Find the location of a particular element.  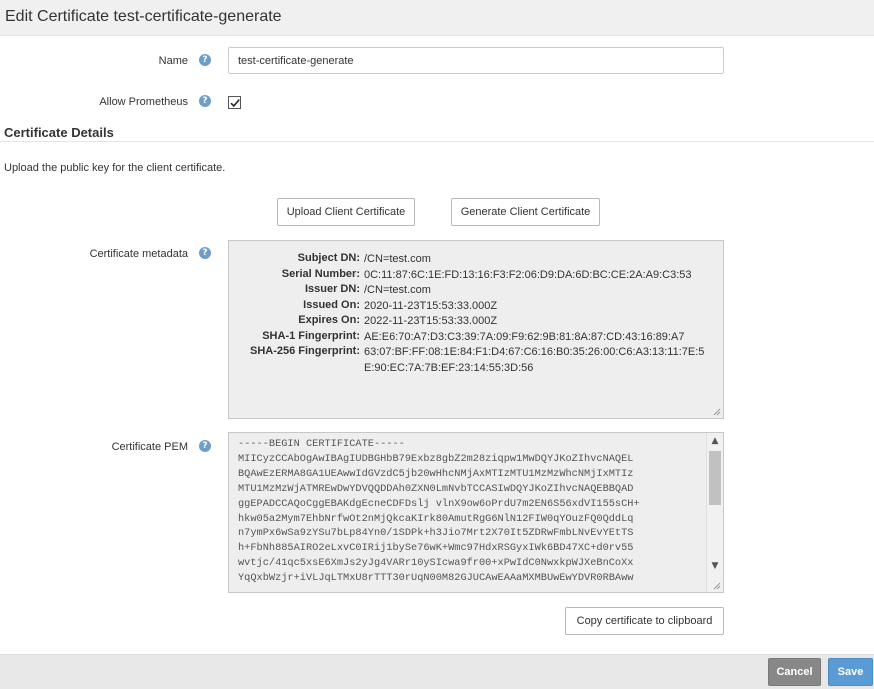

copy-certificate-button: Copy certificate to clipboard is located at coordinates (644, 621).